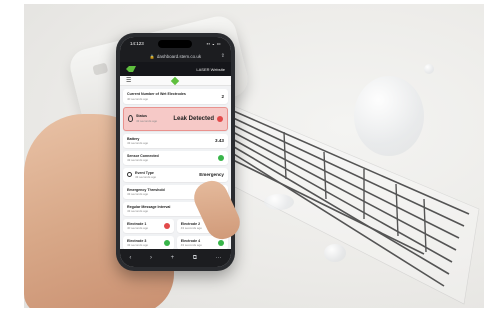  What do you see at coordinates (130, 118) in the screenshot?
I see `water-drop-icon` at bounding box center [130, 118].